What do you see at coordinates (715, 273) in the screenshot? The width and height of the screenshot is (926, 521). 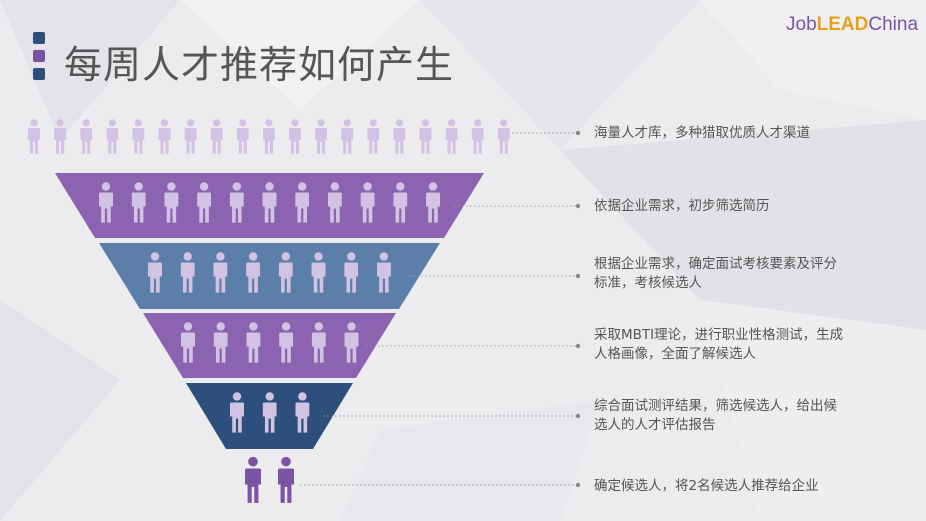 I see `stage-3-description: 根据企业需求，确定面试考核要素及评分 标准，考核候选人` at bounding box center [715, 273].